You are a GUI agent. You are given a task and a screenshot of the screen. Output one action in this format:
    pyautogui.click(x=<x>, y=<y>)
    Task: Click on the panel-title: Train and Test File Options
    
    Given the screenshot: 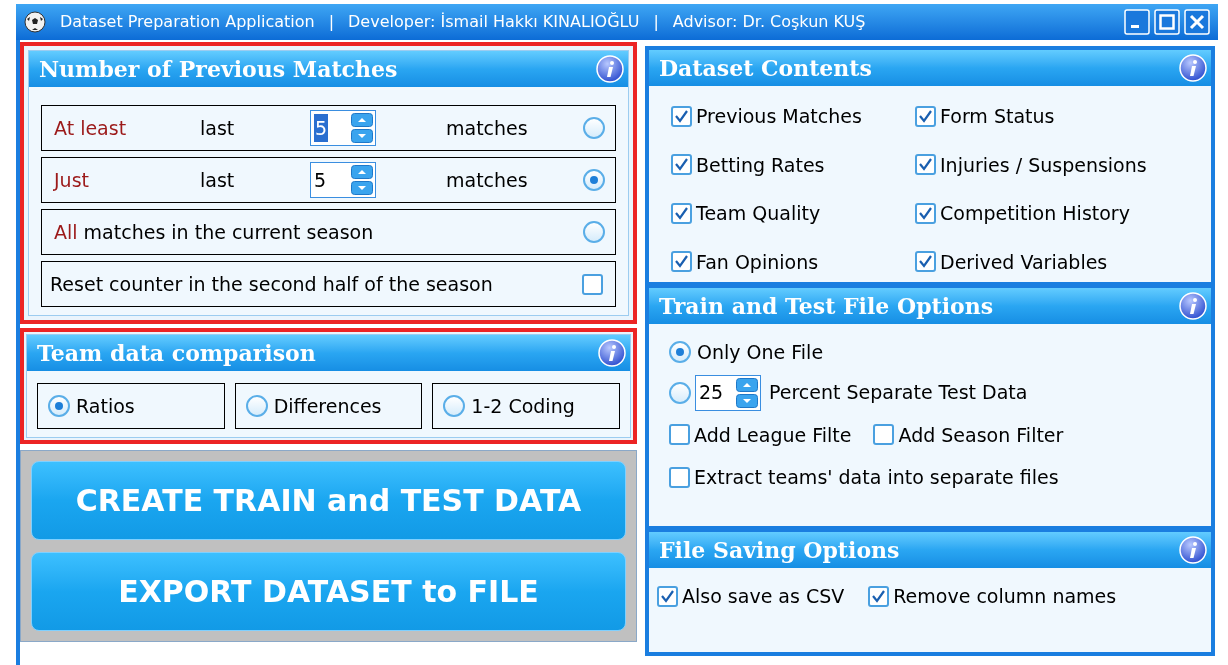 What is the action you would take?
    pyautogui.click(x=826, y=306)
    